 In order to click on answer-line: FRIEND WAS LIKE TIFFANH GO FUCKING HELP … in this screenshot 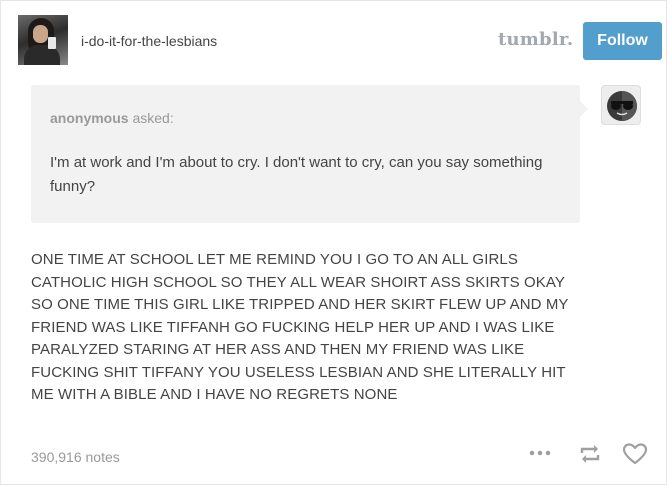, I will do `click(293, 327)`.